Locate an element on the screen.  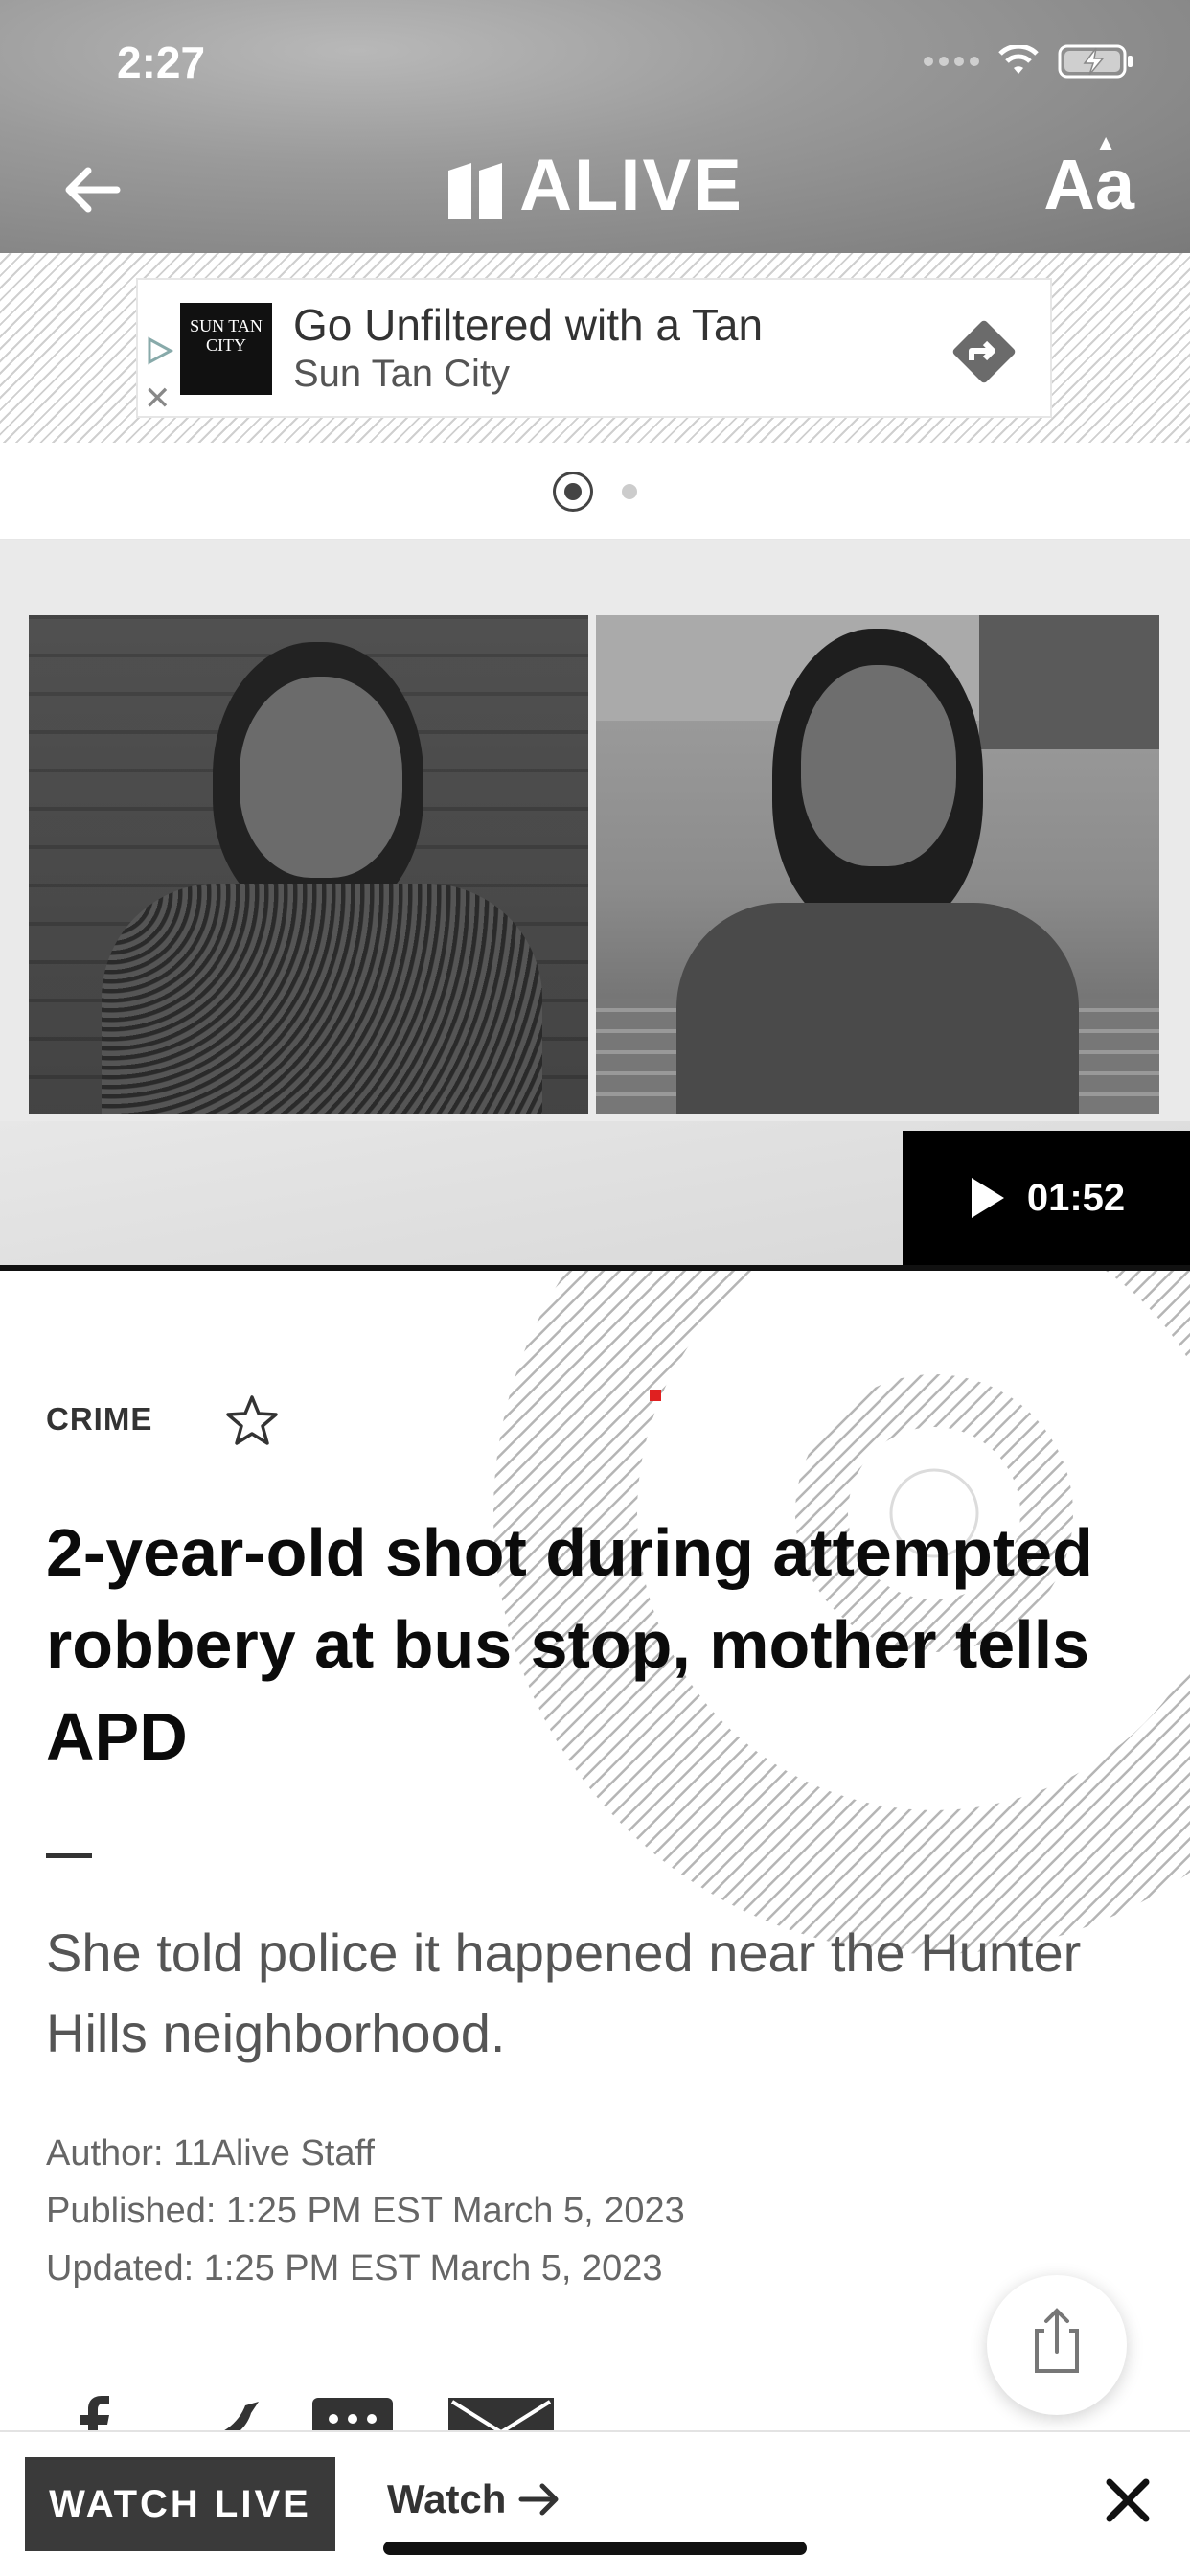
watch-link-label: Watch is located at coordinates (447, 2498).